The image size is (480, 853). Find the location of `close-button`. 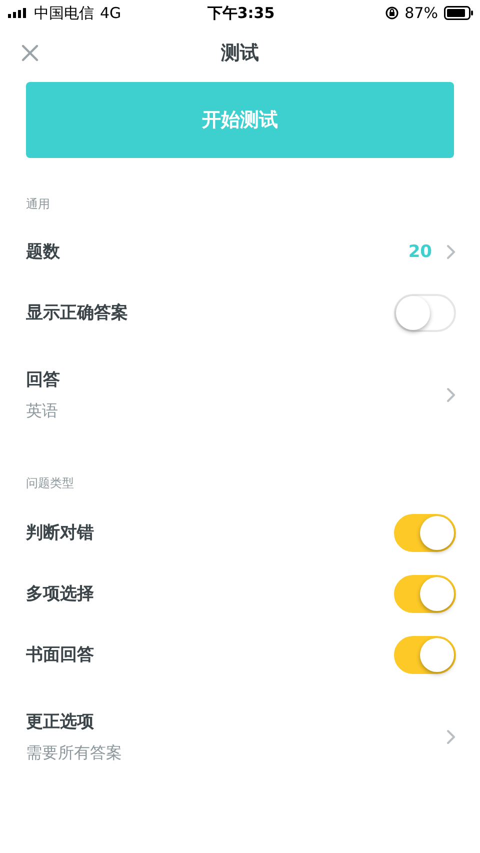

close-button is located at coordinates (30, 53).